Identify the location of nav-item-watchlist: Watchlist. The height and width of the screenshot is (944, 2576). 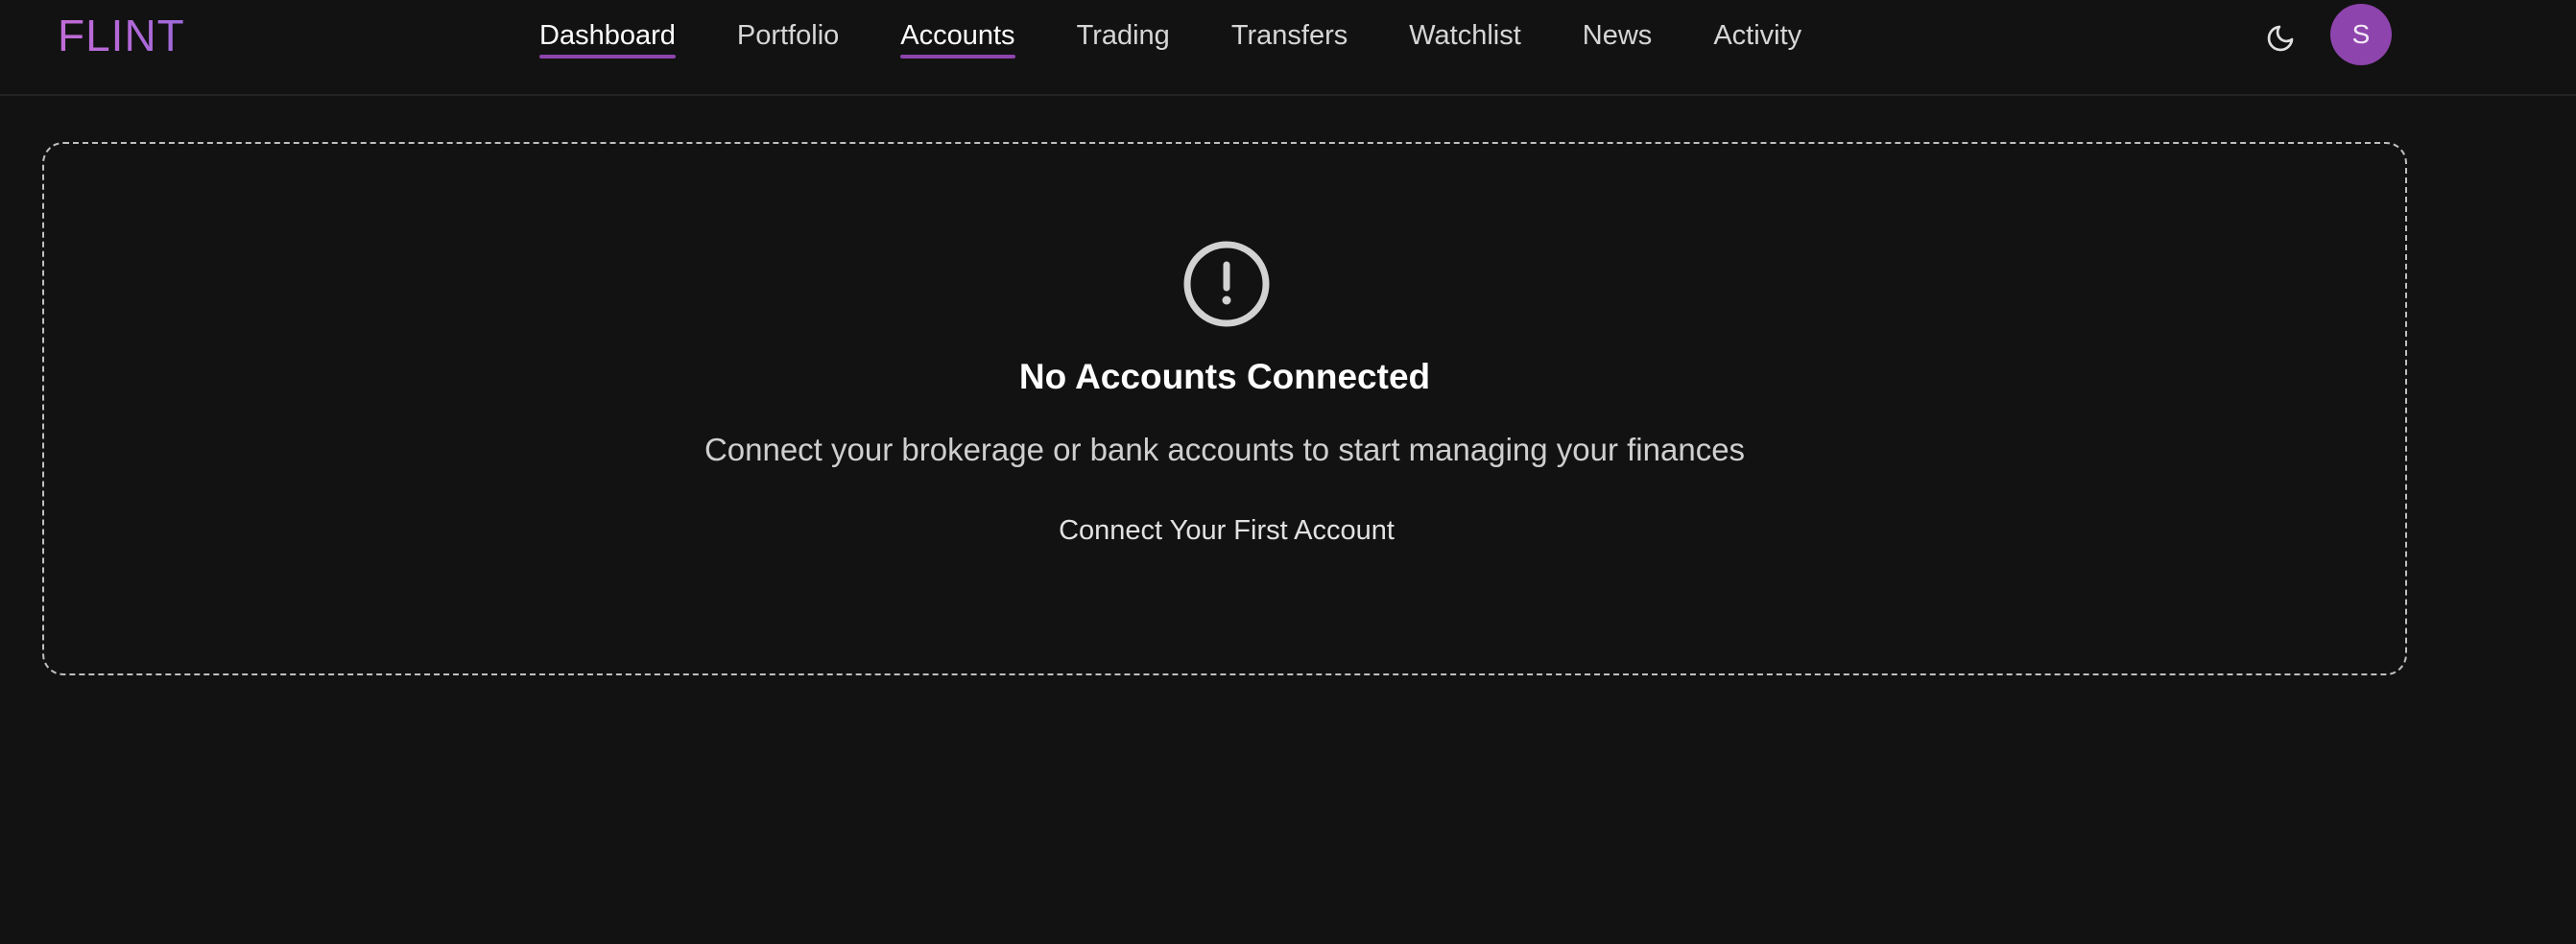
(1465, 36).